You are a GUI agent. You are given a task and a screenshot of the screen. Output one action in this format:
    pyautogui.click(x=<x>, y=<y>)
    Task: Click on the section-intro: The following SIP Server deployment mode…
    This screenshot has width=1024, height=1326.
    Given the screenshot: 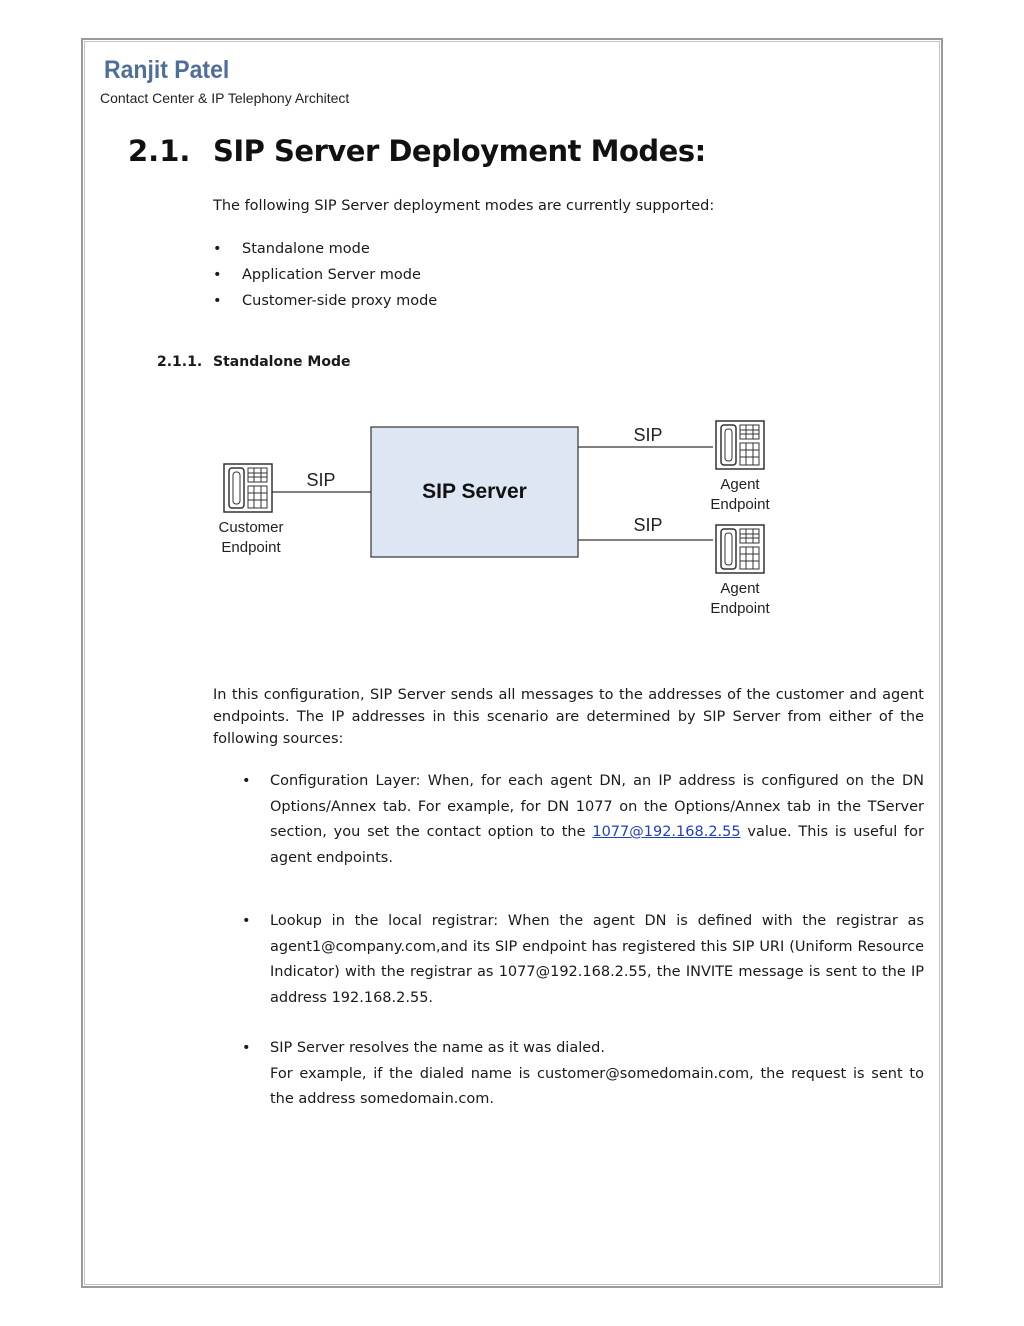 What is the action you would take?
    pyautogui.click(x=464, y=206)
    